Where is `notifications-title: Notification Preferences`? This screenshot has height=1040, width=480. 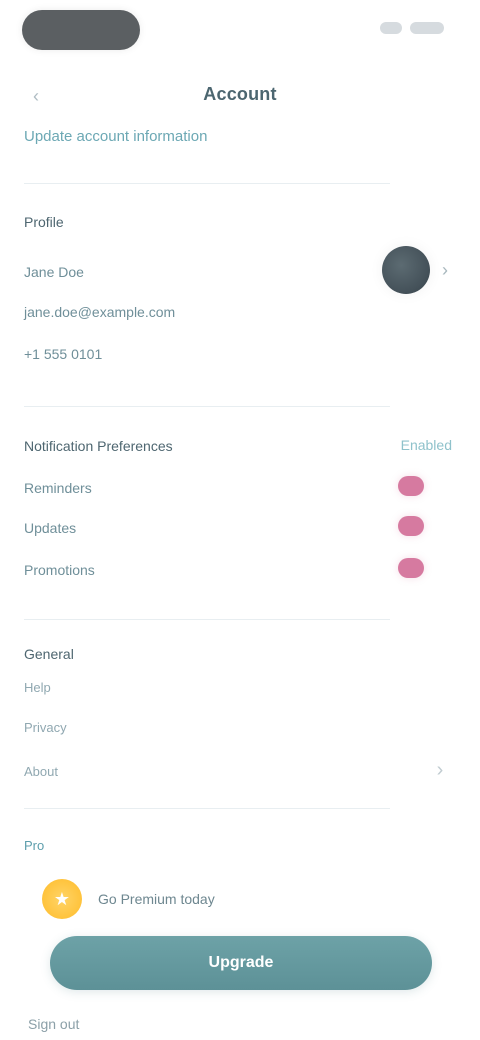
notifications-title: Notification Preferences is located at coordinates (98, 446).